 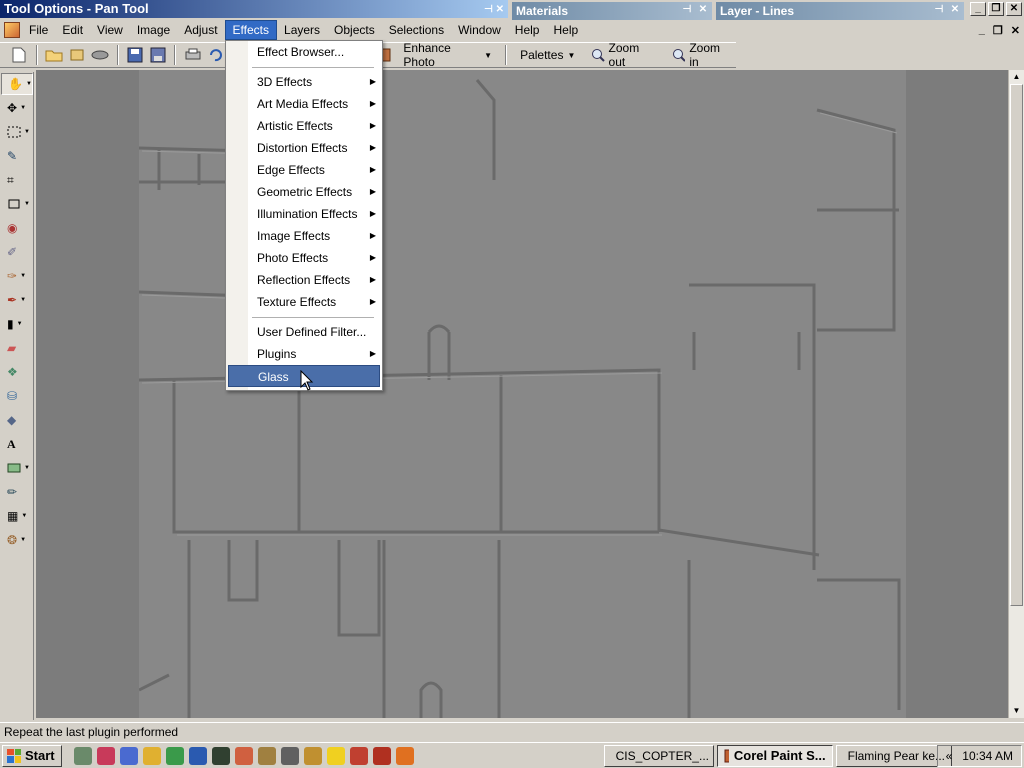 I want to click on scroll-up-icon: ▲, so click(x=1016, y=77).